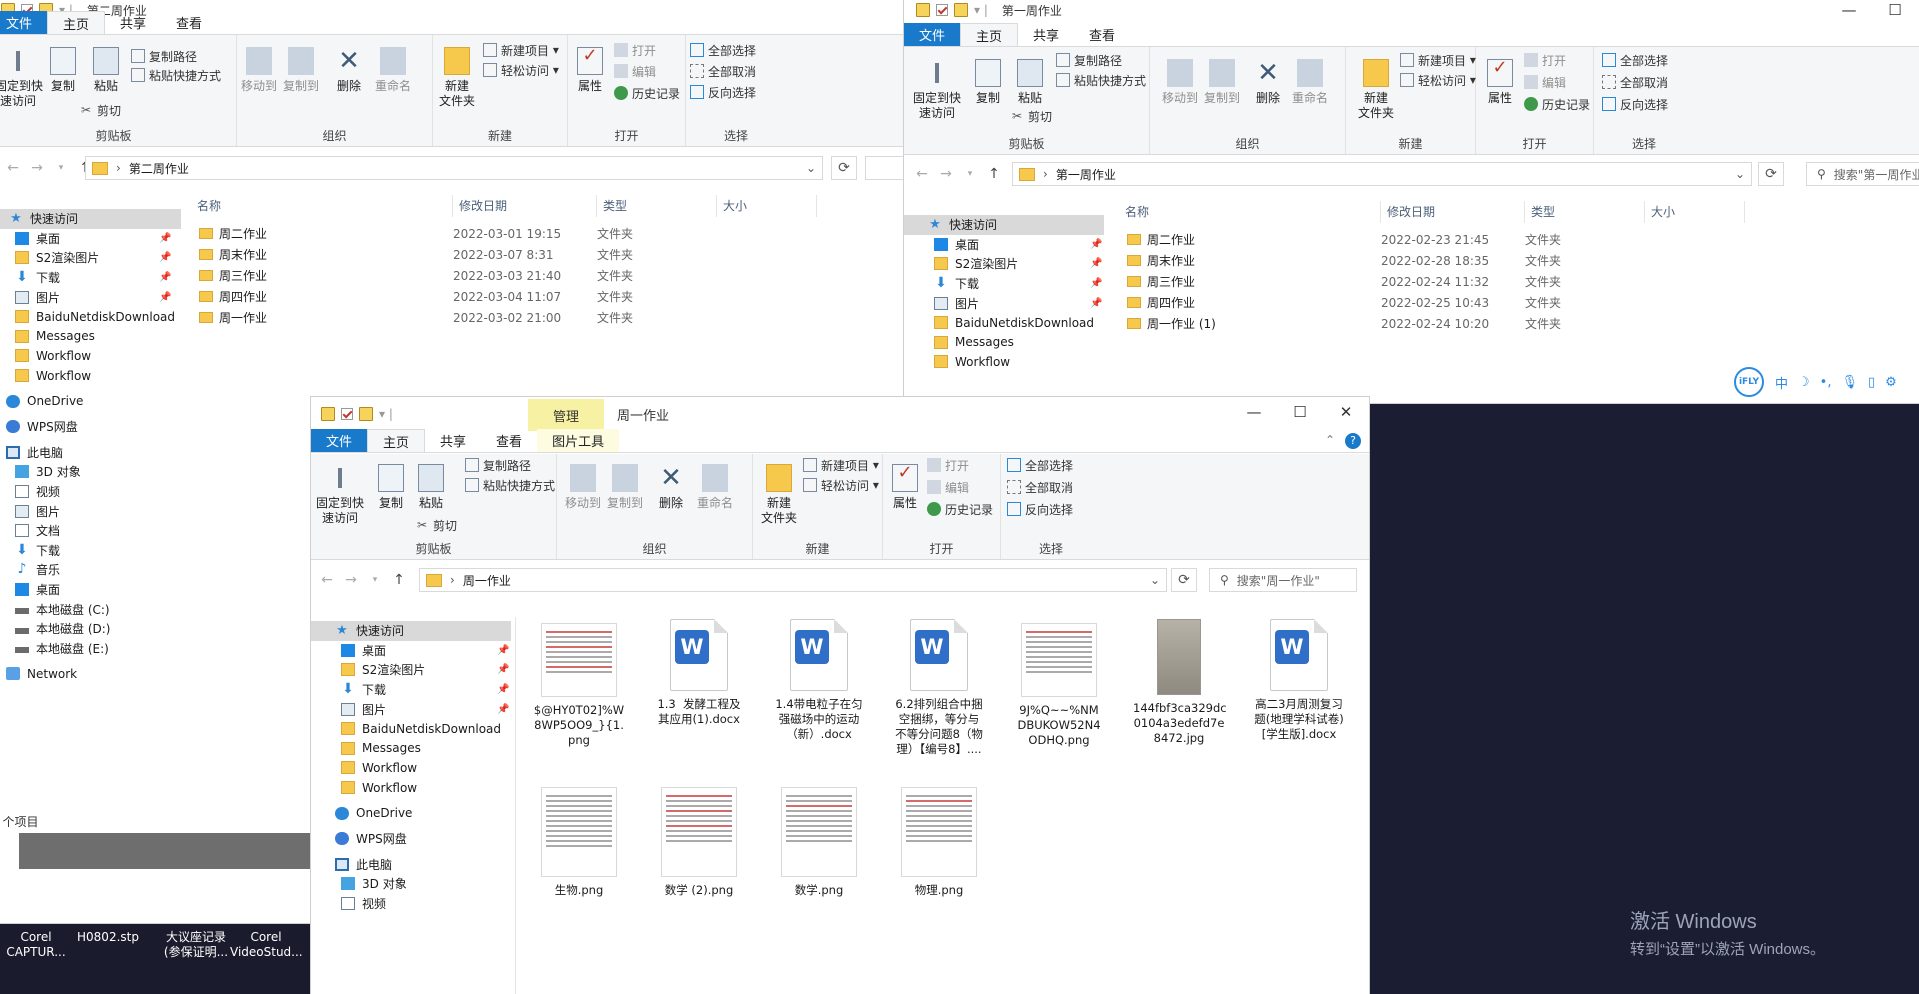 Image resolution: width=1919 pixels, height=994 pixels. I want to click on pin-quick-access-button: 固定到快 速访问, so click(937, 88).